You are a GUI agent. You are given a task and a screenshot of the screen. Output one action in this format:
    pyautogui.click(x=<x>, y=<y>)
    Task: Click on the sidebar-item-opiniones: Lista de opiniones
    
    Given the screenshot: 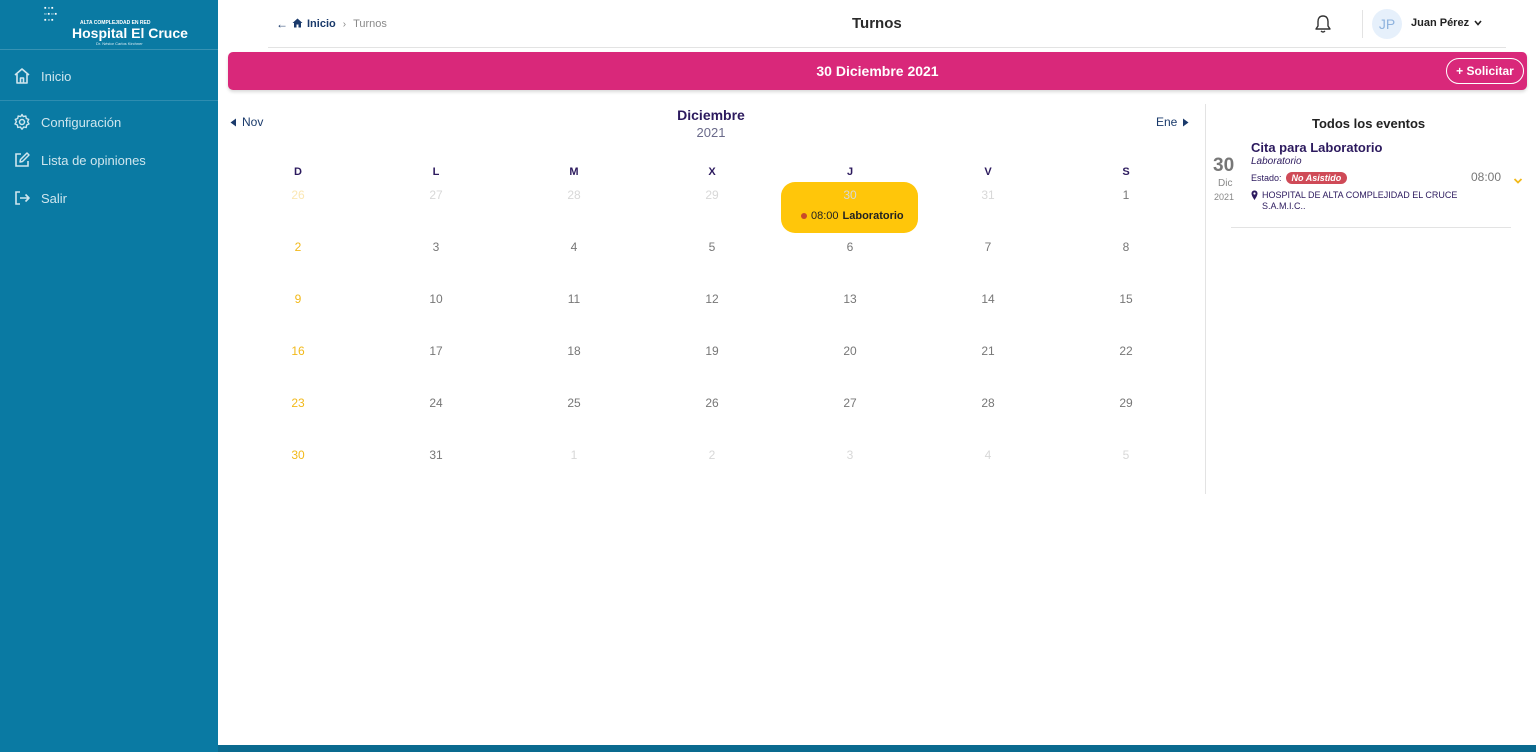 What is the action you would take?
    pyautogui.click(x=109, y=160)
    